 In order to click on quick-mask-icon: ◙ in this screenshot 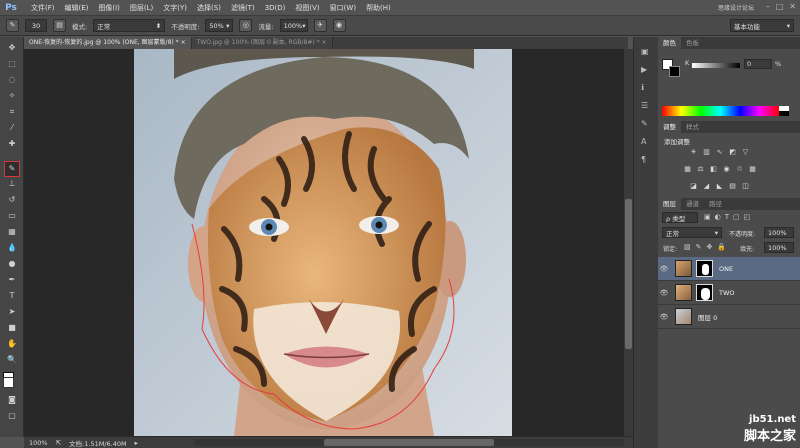, I will do `click(12, 400)`.